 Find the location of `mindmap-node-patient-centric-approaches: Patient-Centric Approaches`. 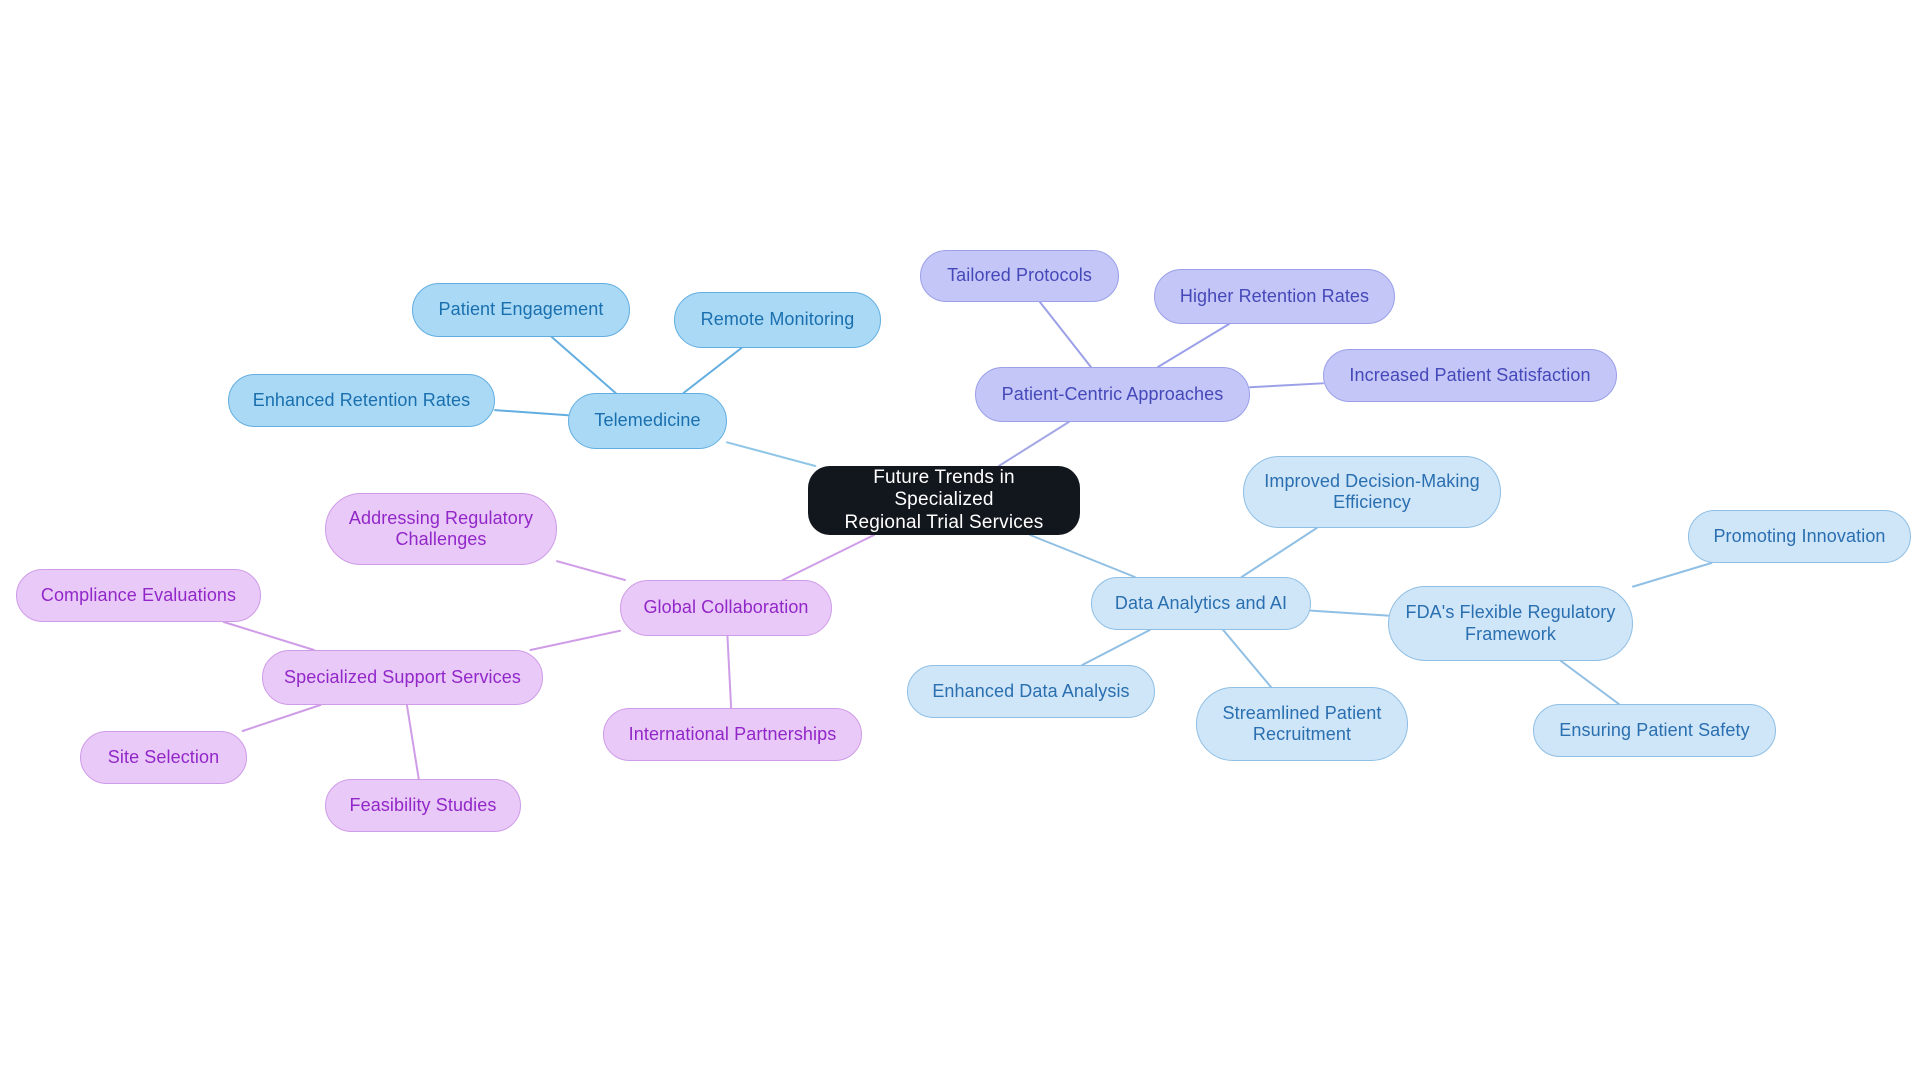

mindmap-node-patient-centric-approaches: Patient-Centric Approaches is located at coordinates (1112, 394).